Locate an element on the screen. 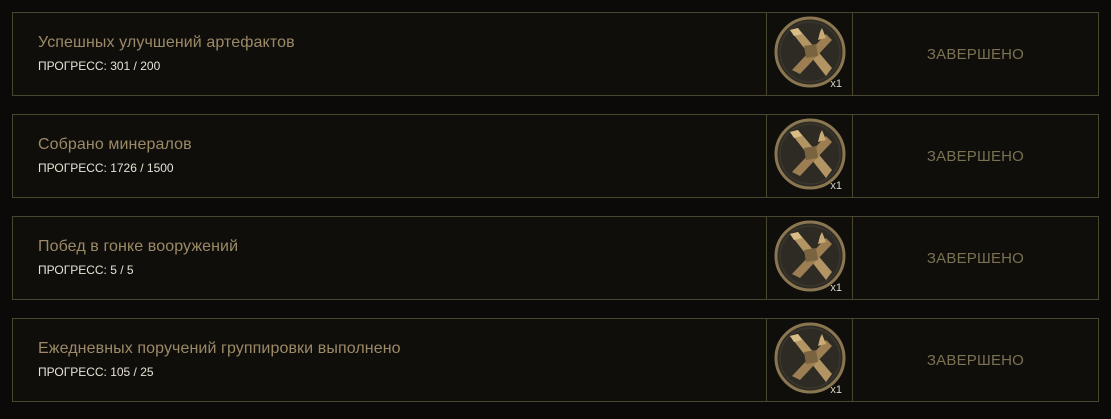 This screenshot has width=1111, height=419. achievement-title: Побед в гонке вооружений is located at coordinates (138, 246).